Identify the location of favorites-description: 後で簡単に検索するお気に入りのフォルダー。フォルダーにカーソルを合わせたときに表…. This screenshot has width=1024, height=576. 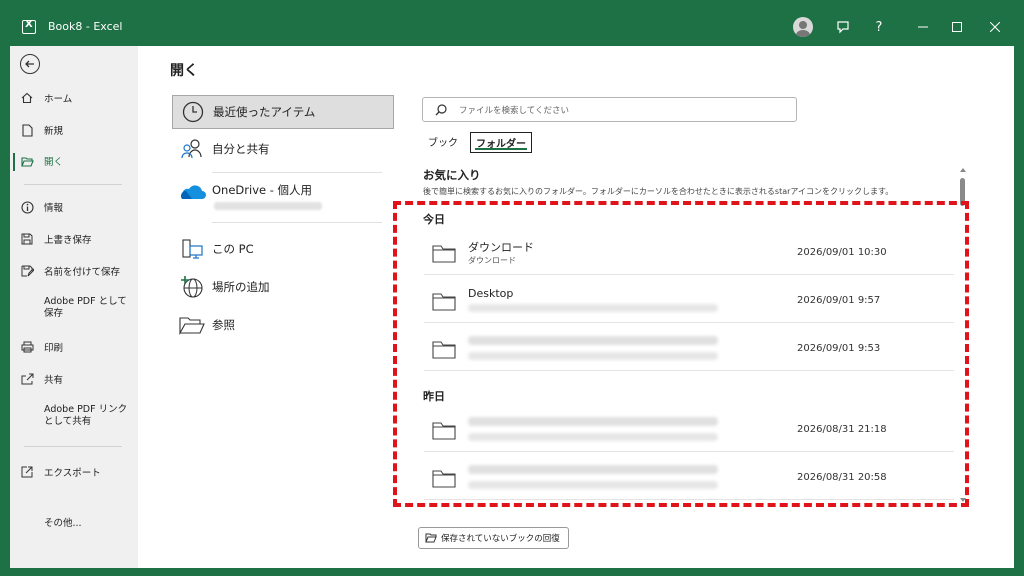
(658, 191).